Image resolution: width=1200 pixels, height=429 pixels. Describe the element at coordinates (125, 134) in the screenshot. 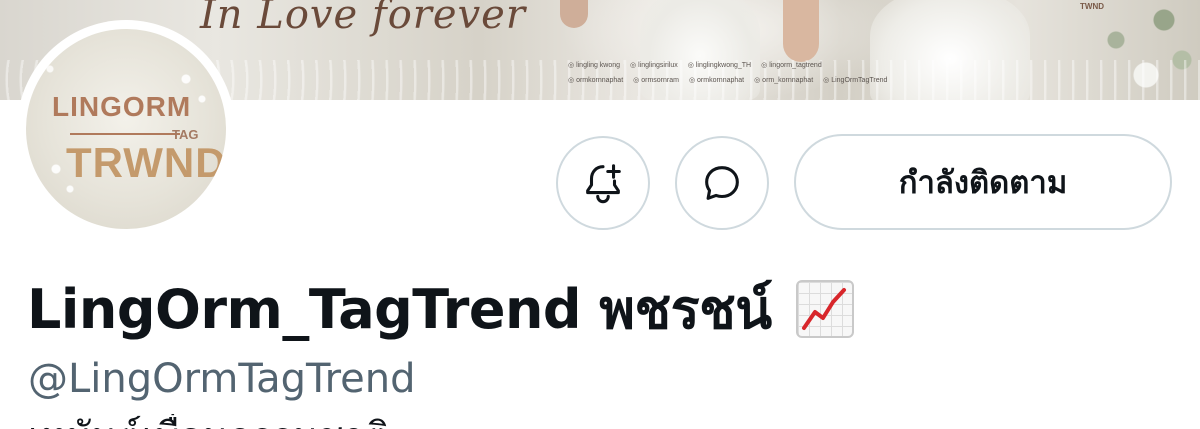

I see `avatar-logo-line` at that location.